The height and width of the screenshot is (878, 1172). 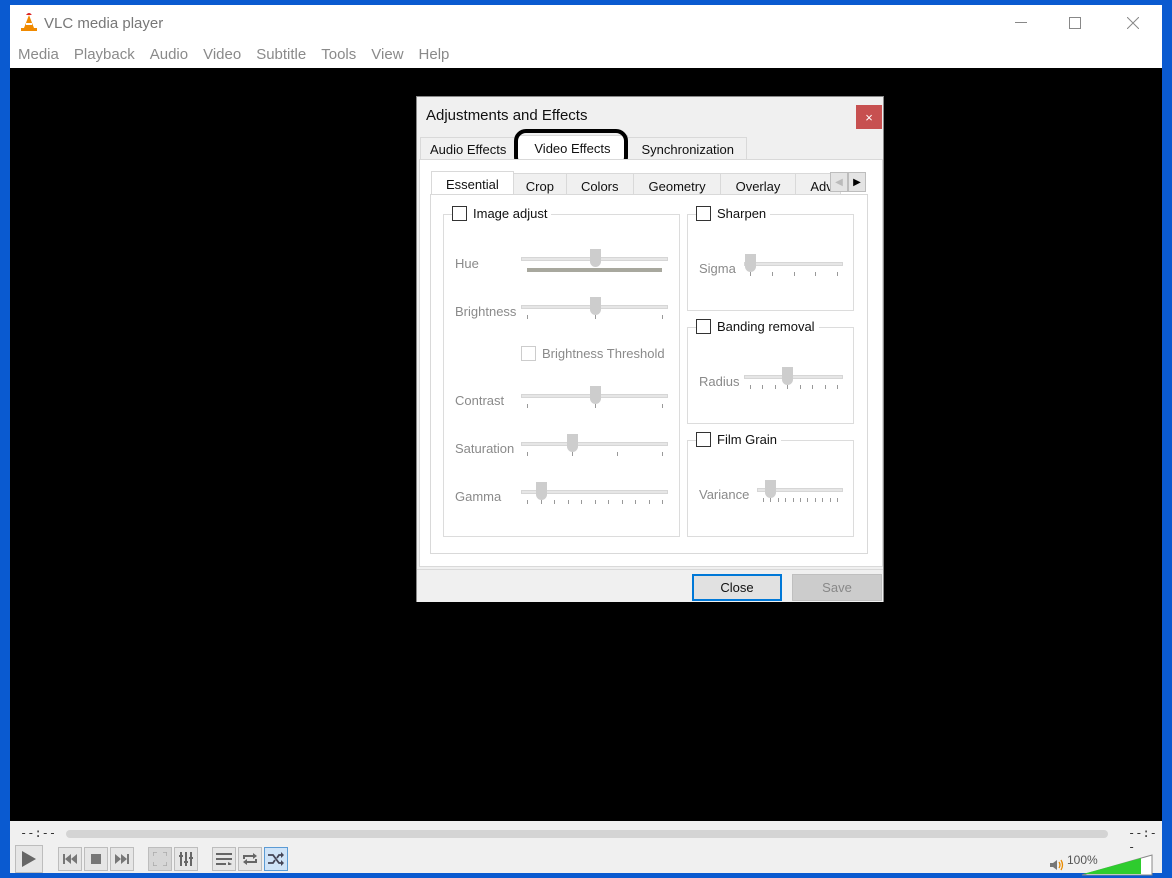 I want to click on sigma-slider, so click(x=793, y=267).